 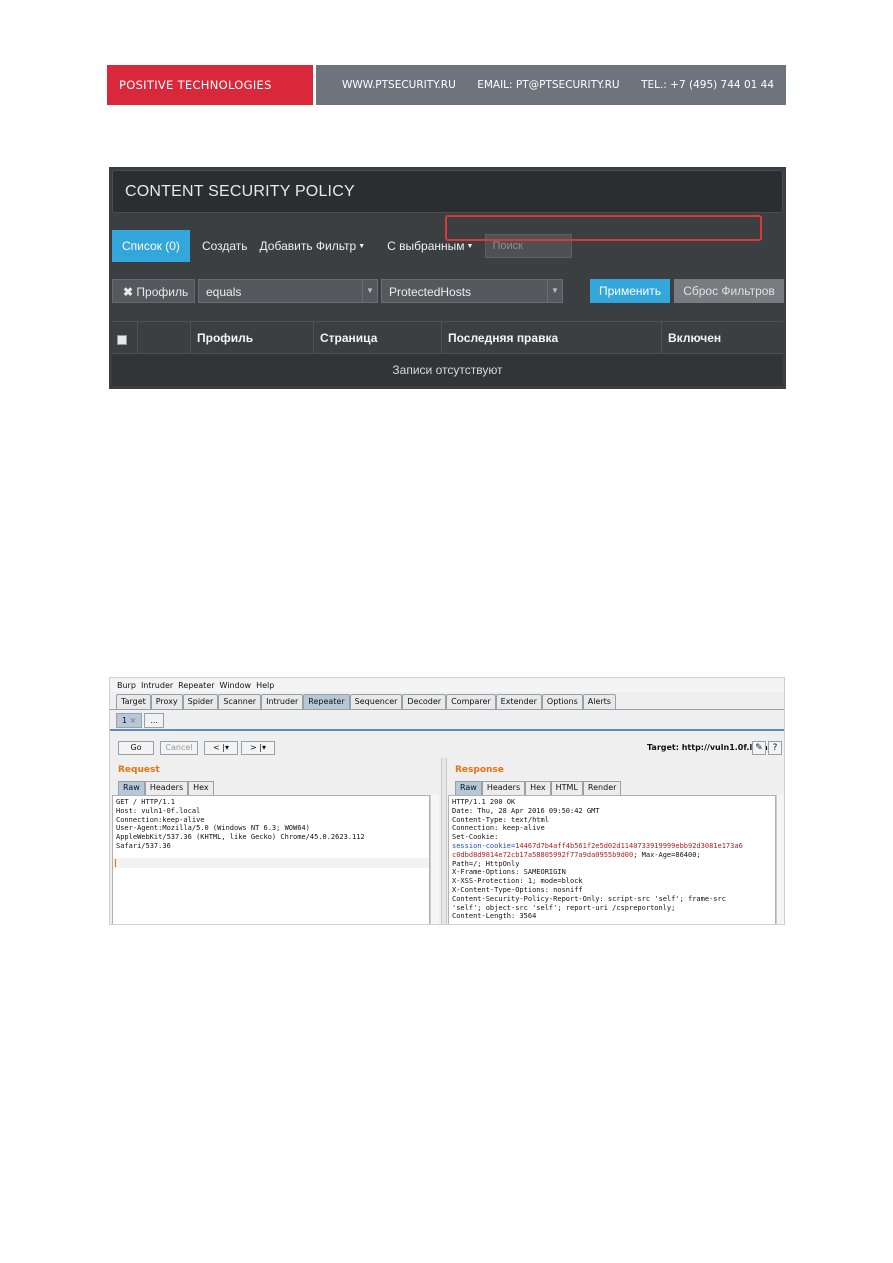 I want to click on select-all-cell, so click(x=125, y=338).